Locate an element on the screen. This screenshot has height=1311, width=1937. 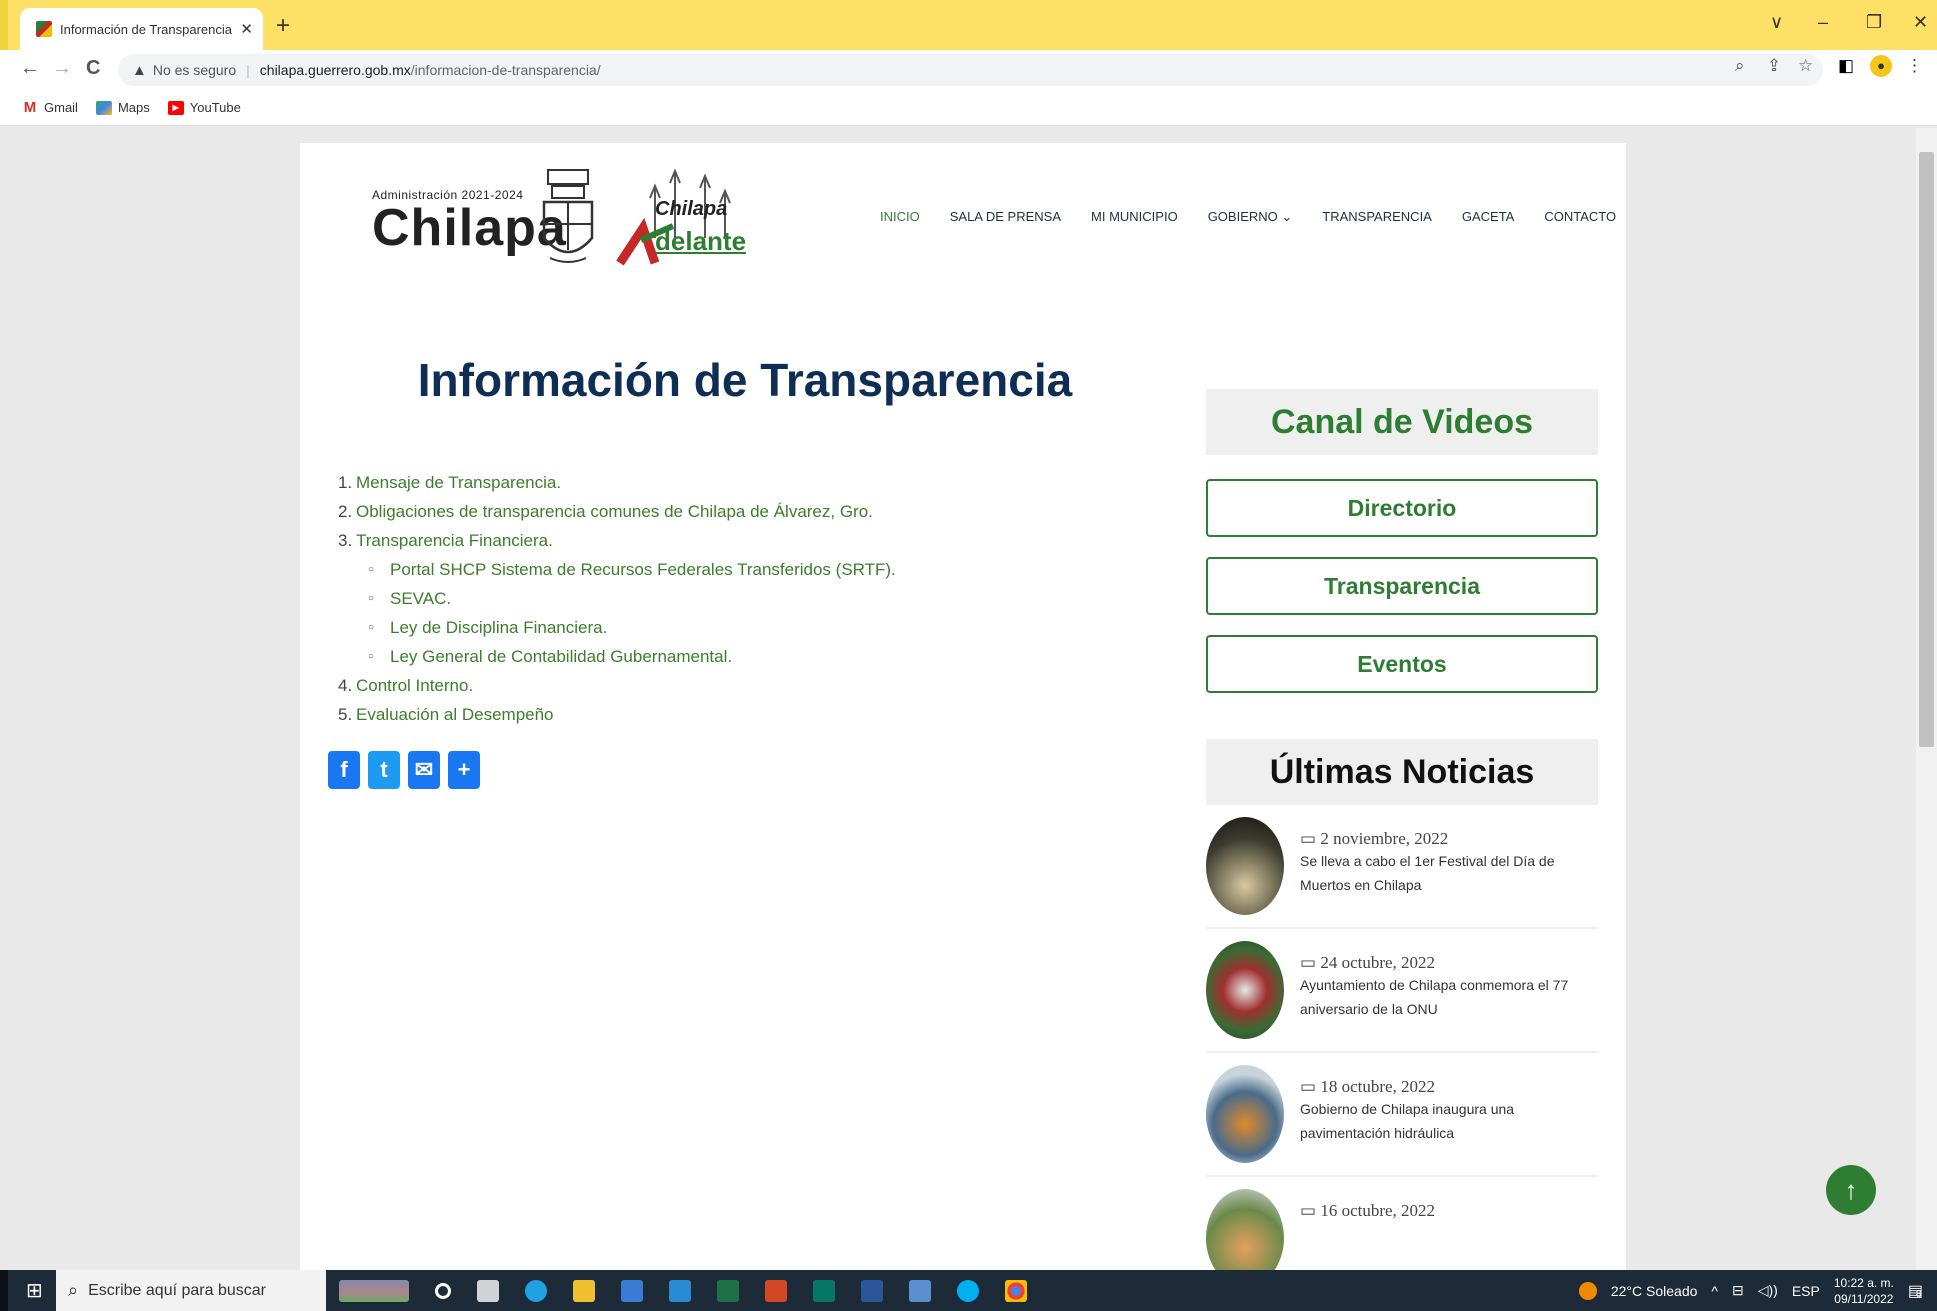
clock: 10:22 a. m. 09/11/2022 is located at coordinates (1864, 1291).